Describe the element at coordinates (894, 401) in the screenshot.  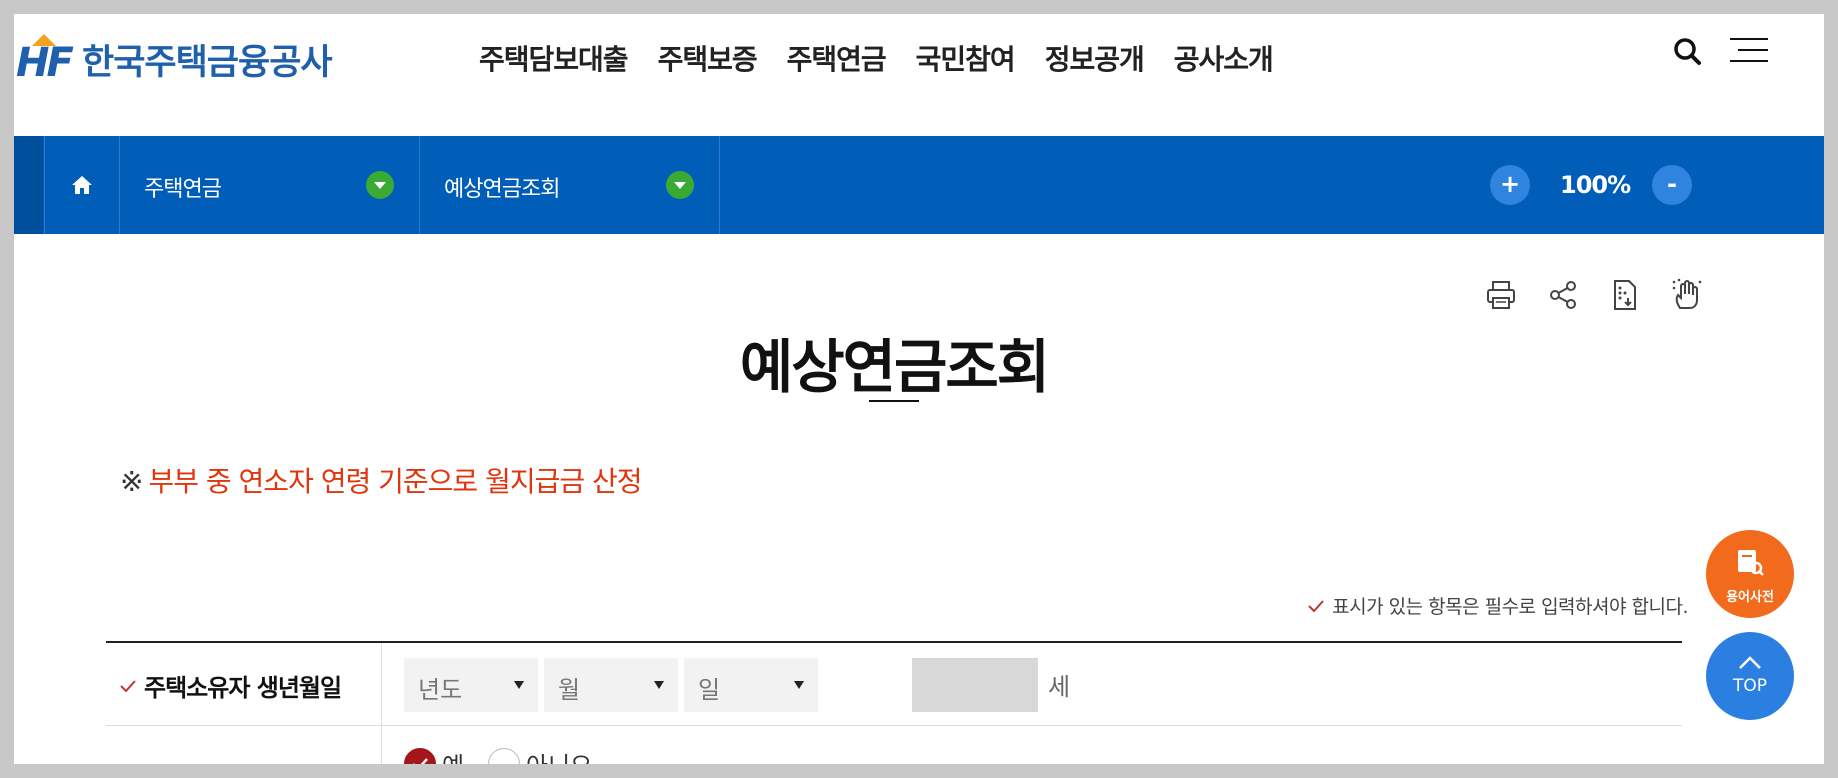
I see `title-underline` at that location.